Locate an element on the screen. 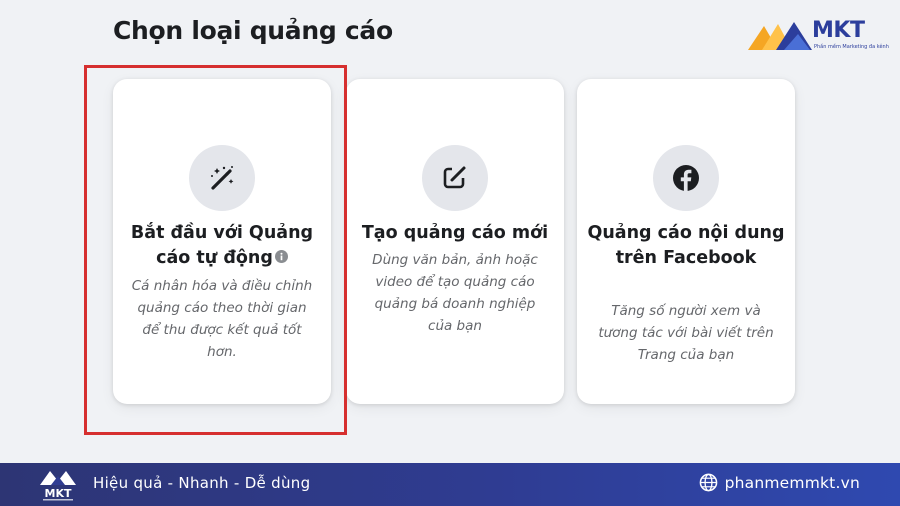 The width and height of the screenshot is (900, 506). facebook-icon is located at coordinates (686, 178).